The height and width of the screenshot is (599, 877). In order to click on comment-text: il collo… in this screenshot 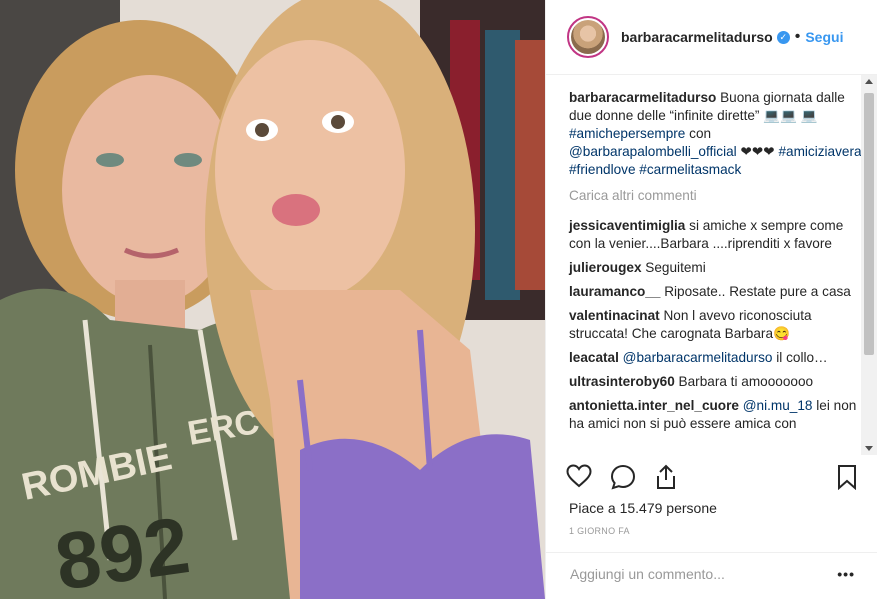, I will do `click(802, 357)`.